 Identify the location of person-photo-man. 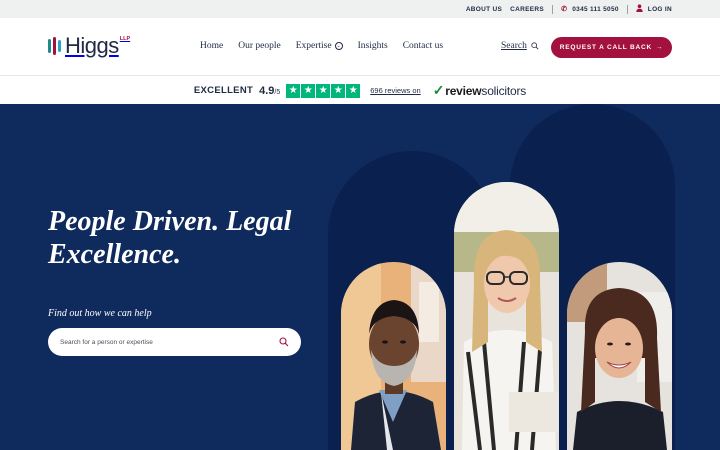
(393, 356).